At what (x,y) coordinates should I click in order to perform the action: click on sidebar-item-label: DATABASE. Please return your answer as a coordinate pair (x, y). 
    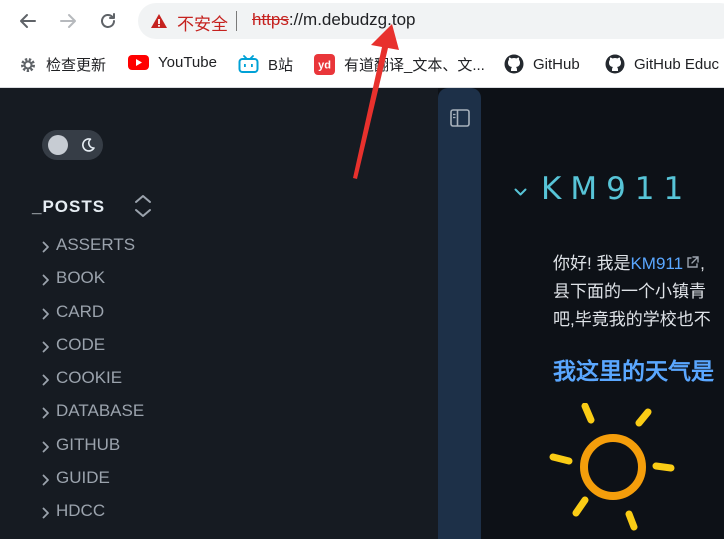
    Looking at the image, I should click on (100, 411).